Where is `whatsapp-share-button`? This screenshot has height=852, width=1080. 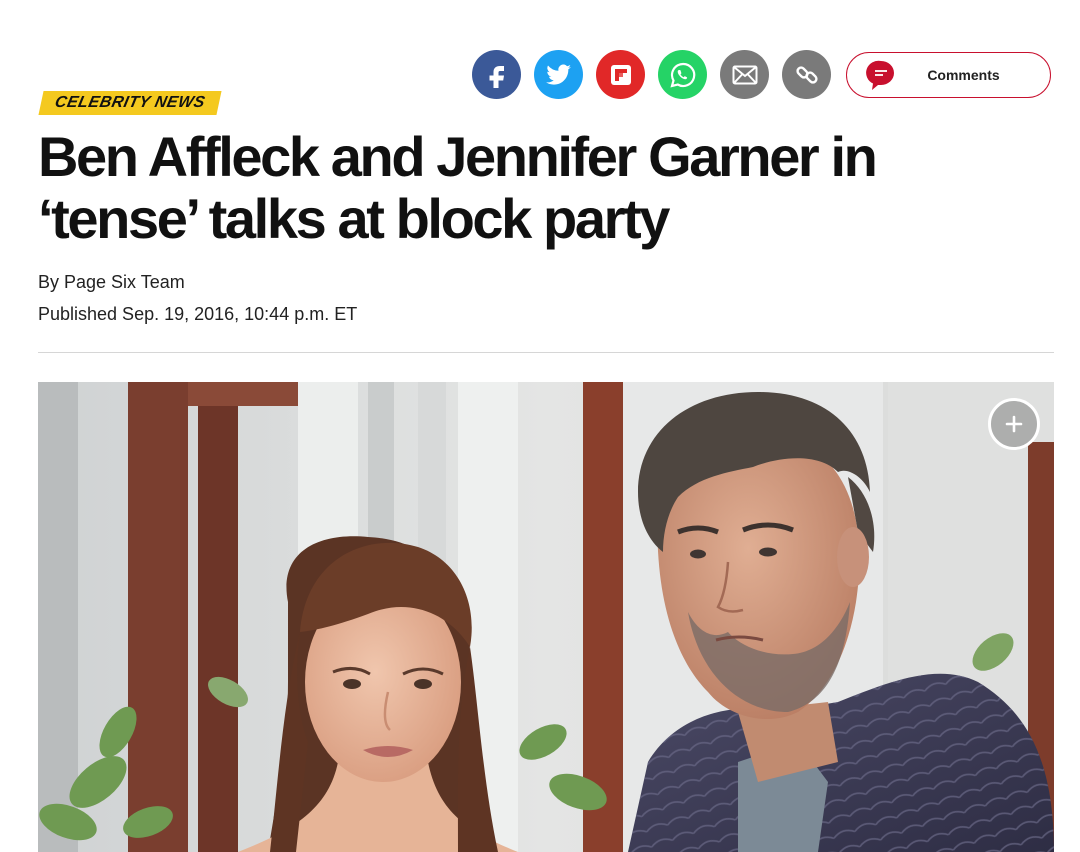
whatsapp-share-button is located at coordinates (682, 74).